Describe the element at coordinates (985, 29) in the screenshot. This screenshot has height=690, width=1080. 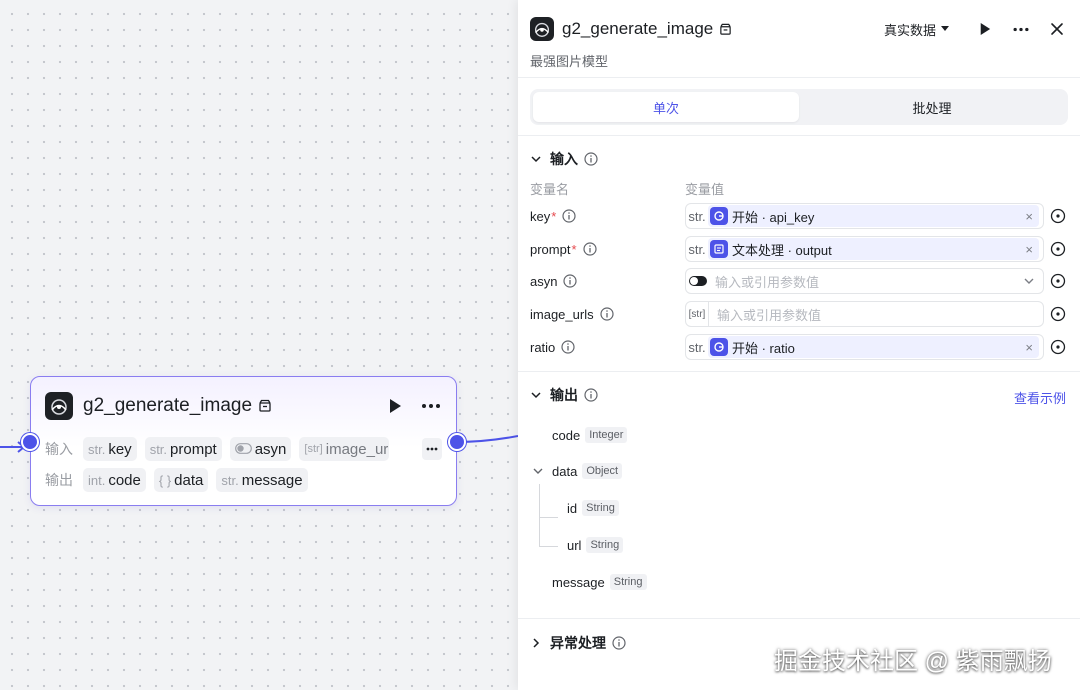
I see `test-run-button` at that location.